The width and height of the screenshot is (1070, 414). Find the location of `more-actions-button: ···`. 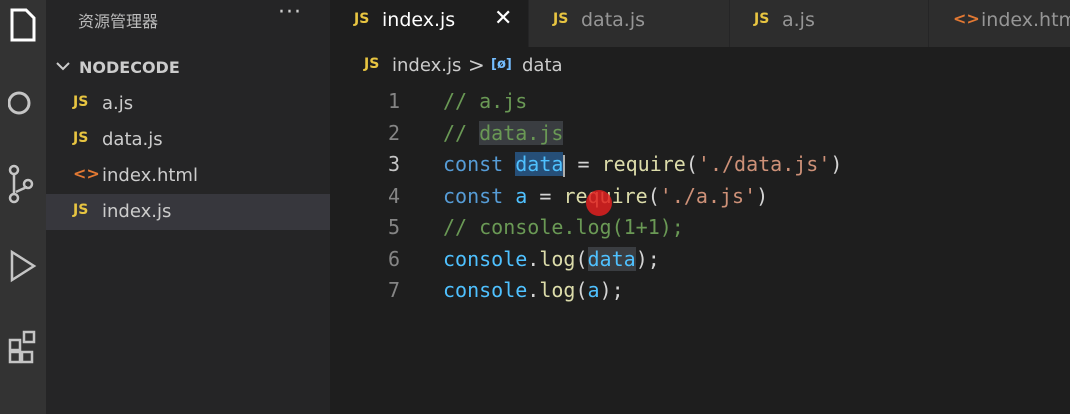

more-actions-button: ··· is located at coordinates (290, 12).